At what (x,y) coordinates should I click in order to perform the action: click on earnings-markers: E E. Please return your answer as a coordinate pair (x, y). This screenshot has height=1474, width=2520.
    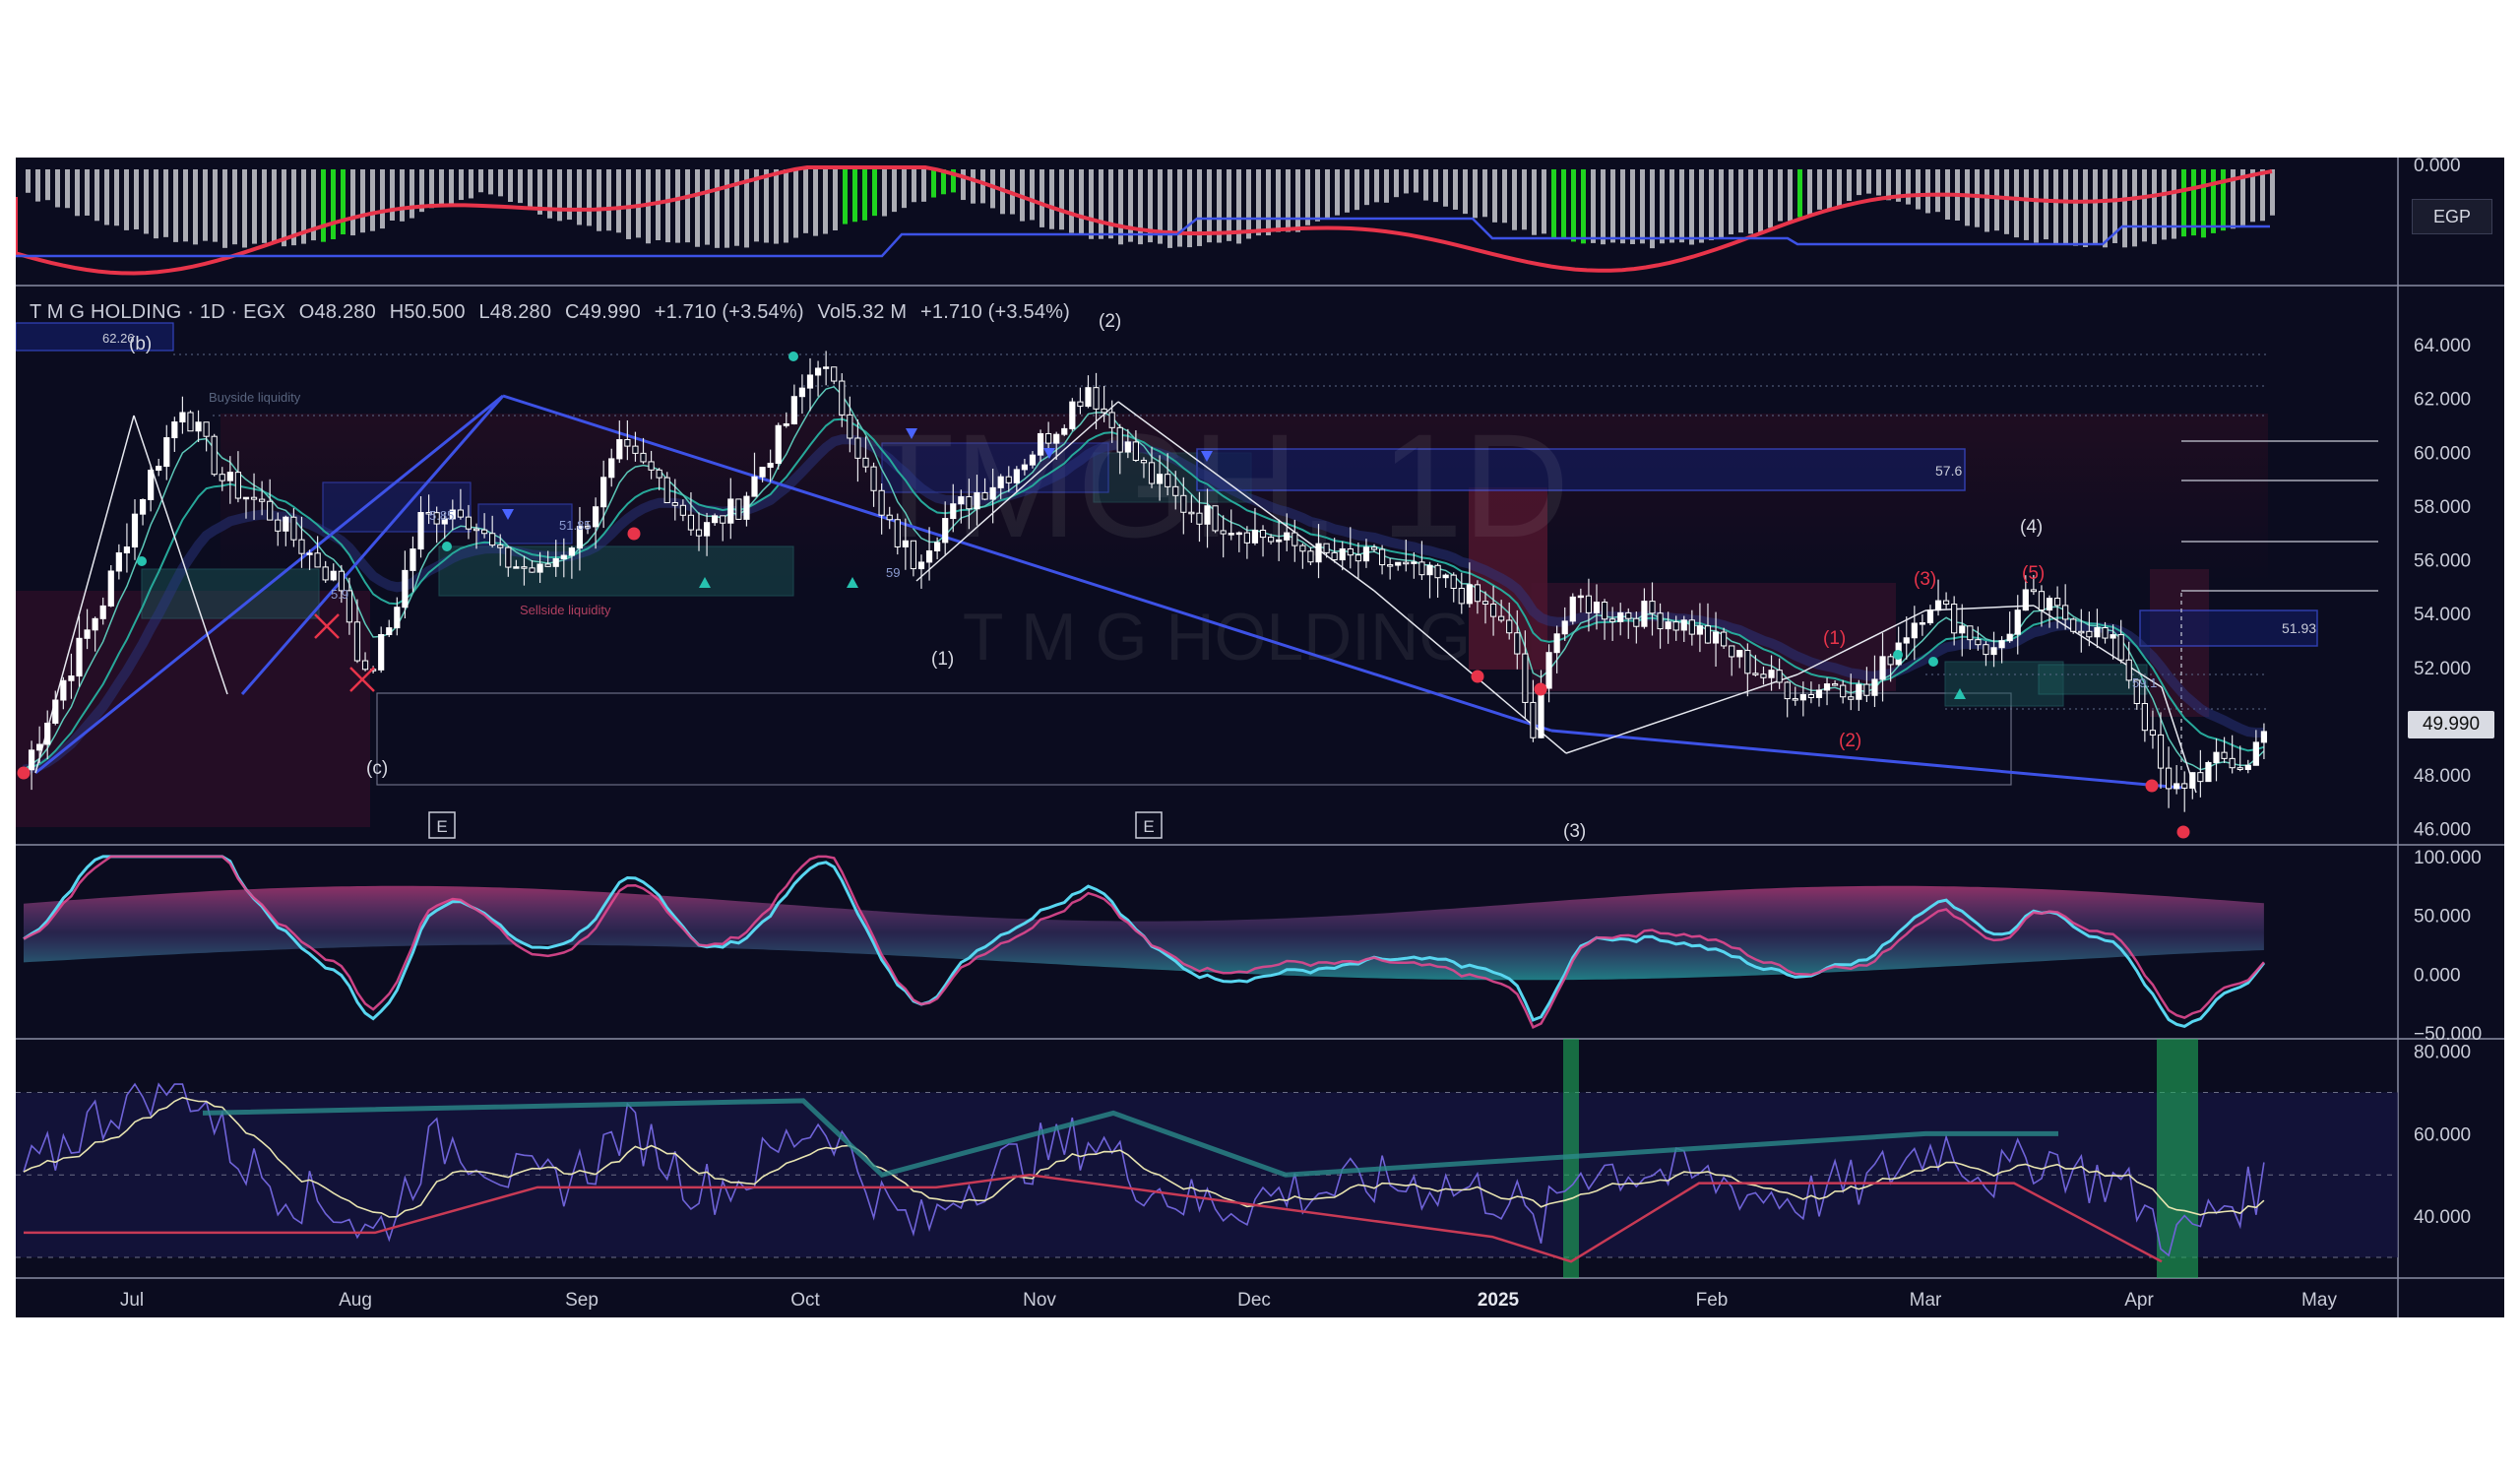
    Looking at the image, I should click on (795, 825).